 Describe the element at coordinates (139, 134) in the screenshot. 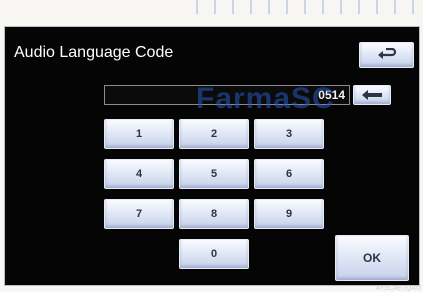

I see `key-1: 1` at that location.